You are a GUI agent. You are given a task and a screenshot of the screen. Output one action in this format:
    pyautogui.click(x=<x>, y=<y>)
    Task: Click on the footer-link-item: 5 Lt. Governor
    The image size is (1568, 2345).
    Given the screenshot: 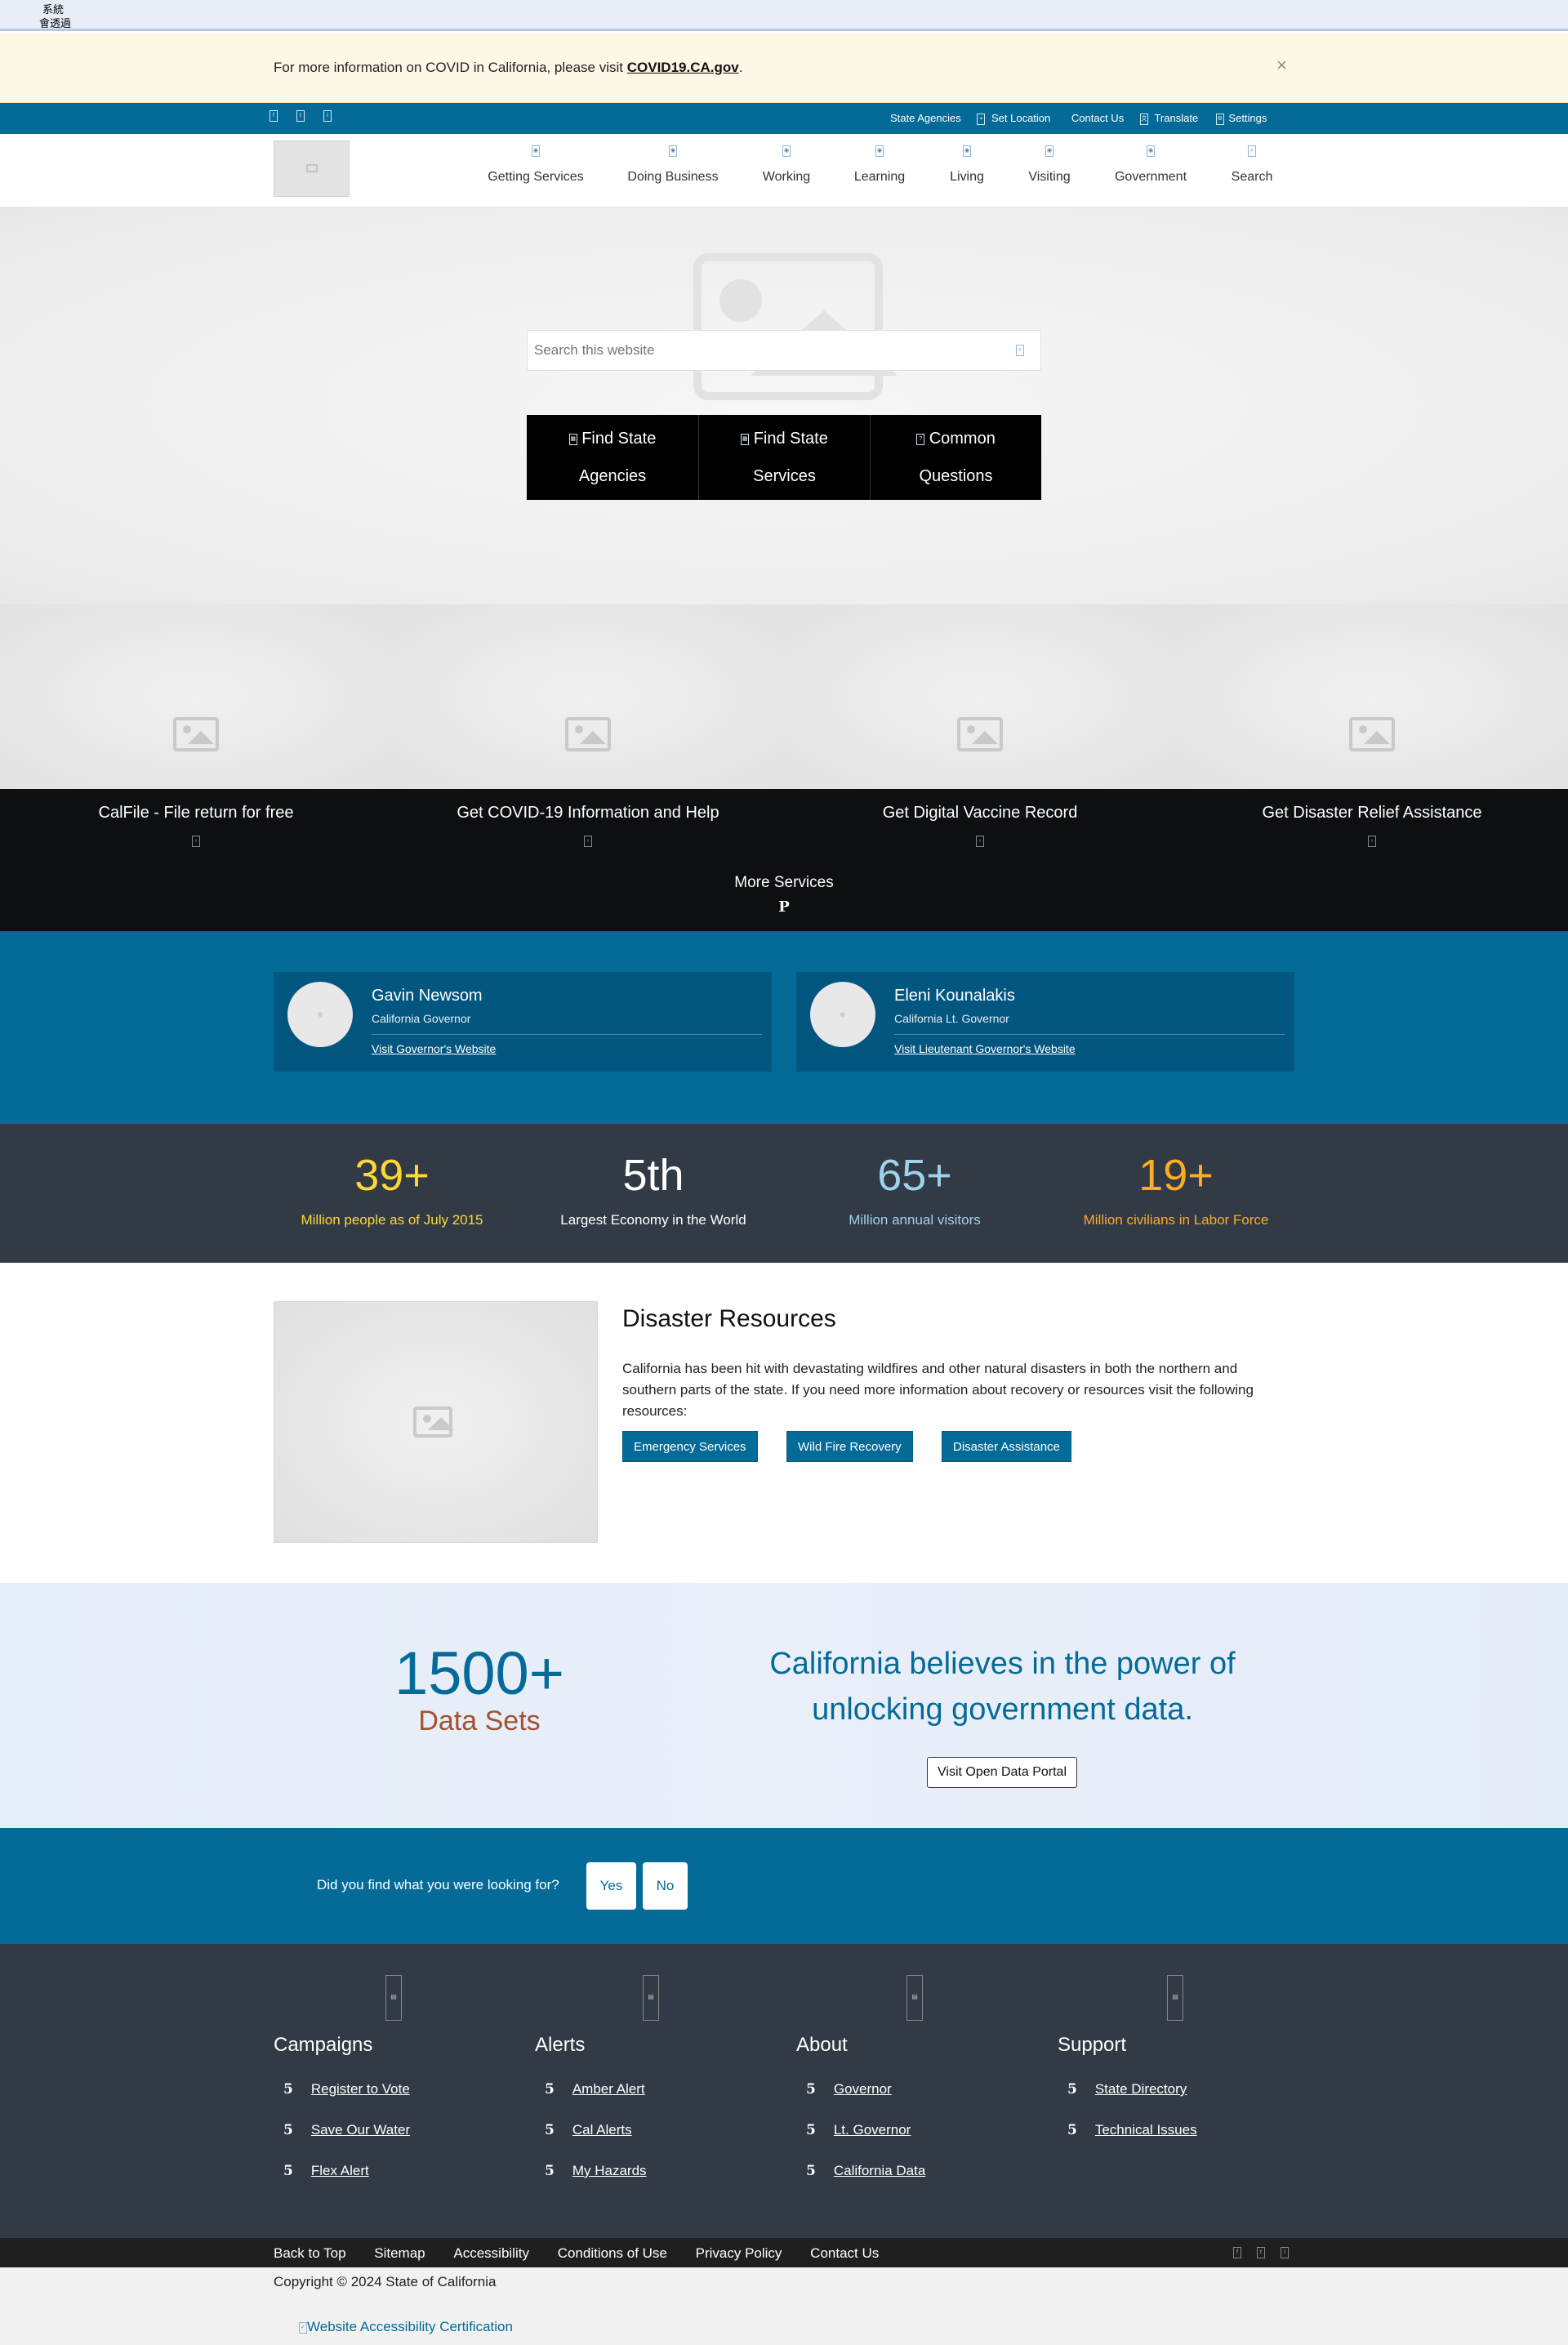 What is the action you would take?
    pyautogui.click(x=858, y=2130)
    